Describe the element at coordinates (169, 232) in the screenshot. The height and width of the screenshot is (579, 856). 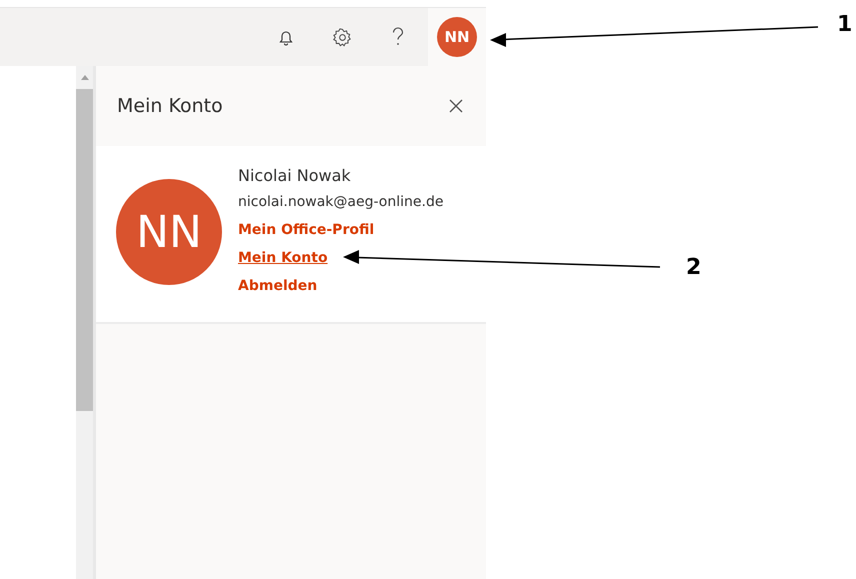
I see `profile-avatar: NN` at that location.